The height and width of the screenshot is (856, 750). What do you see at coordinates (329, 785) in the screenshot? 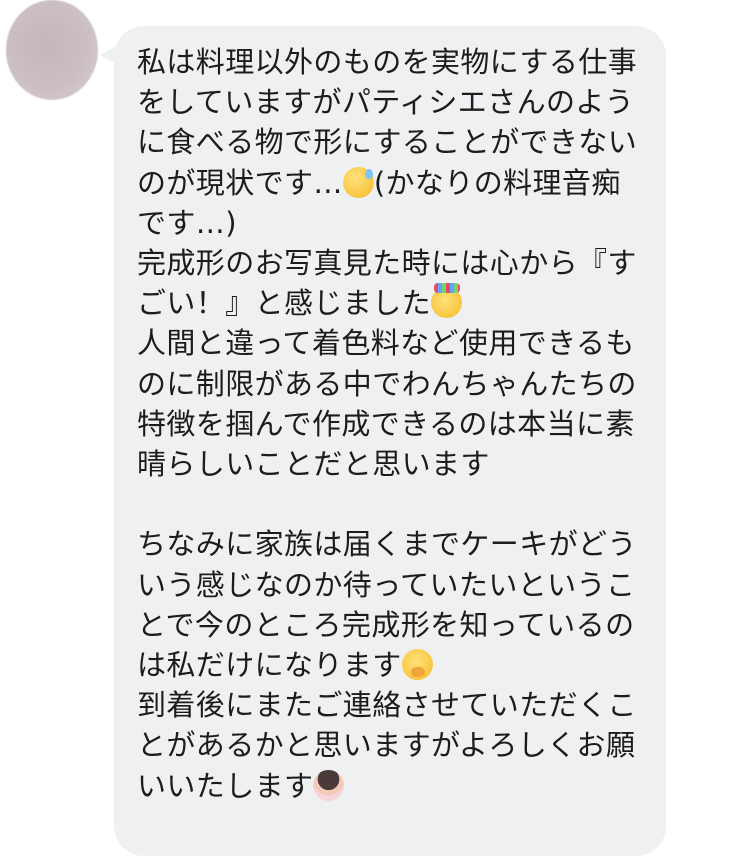
I see `person-bowing-emoji-icon` at bounding box center [329, 785].